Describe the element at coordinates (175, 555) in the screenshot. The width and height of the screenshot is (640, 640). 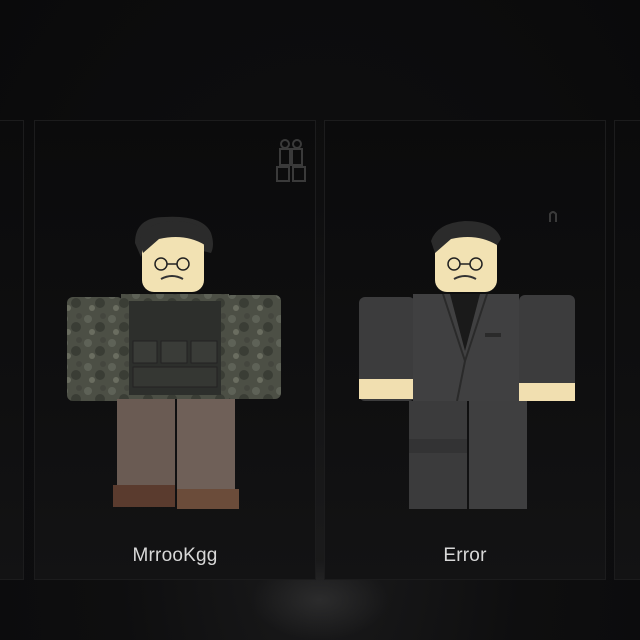
I see `username-label: MrrooKgg` at that location.